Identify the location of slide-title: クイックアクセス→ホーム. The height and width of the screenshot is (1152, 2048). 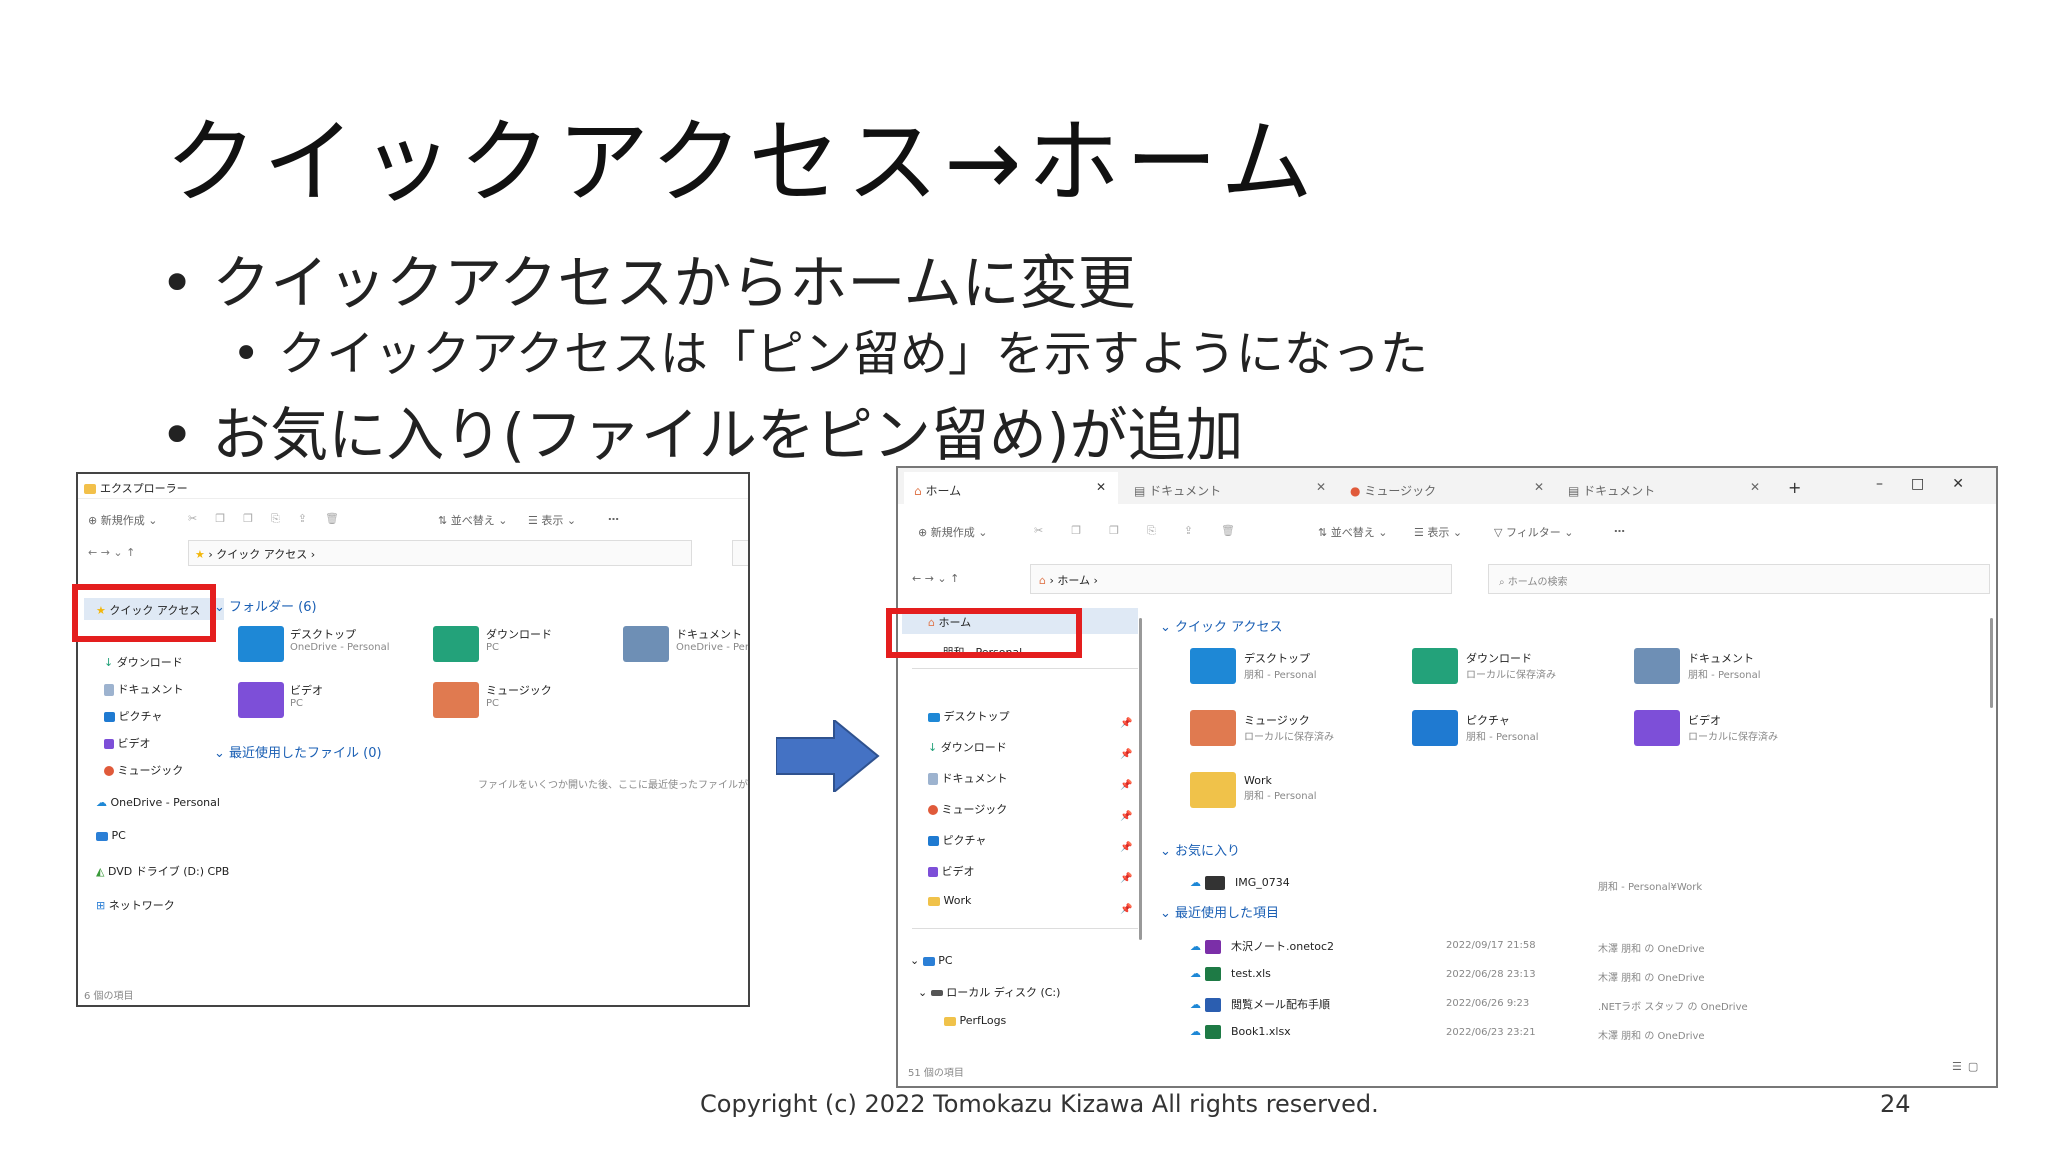
(742, 162).